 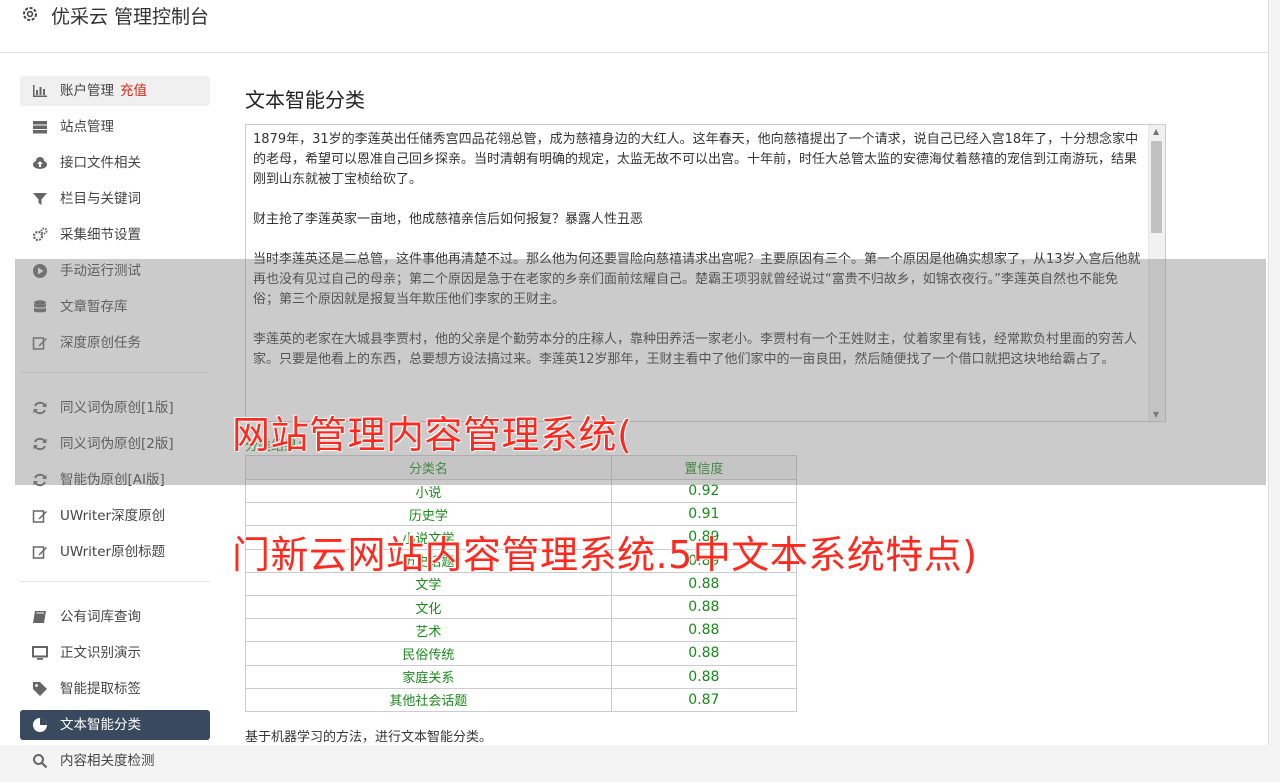 I want to click on sidebar-item-label: 手动运行测试, so click(x=100, y=271).